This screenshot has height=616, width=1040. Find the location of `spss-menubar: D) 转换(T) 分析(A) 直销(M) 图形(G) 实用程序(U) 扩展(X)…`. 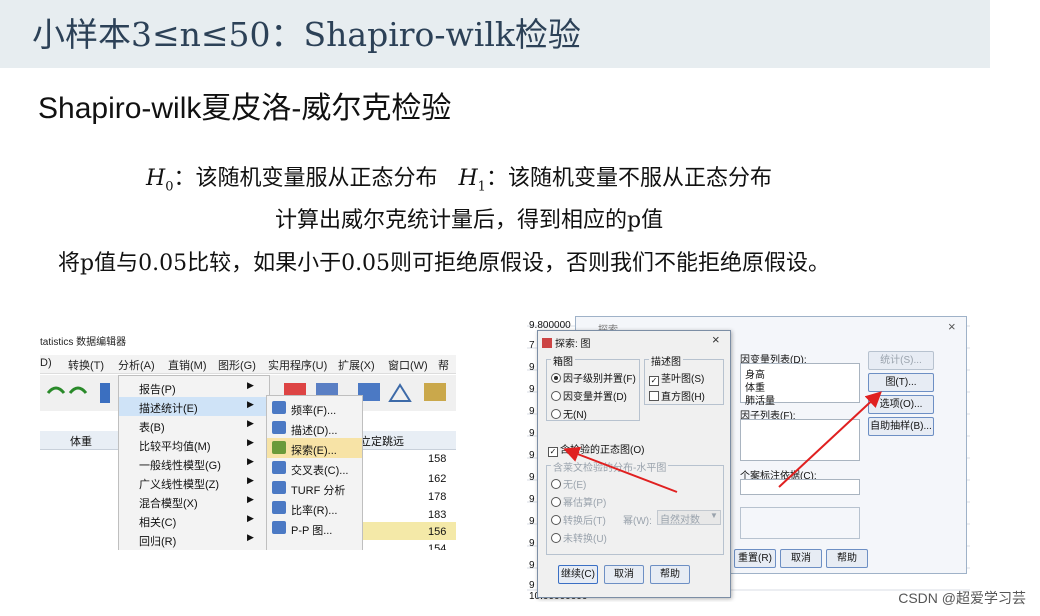

spss-menubar: D) 转换(T) 分析(A) 直销(M) 图形(G) 实用程序(U) 扩展(X)… is located at coordinates (248, 364).